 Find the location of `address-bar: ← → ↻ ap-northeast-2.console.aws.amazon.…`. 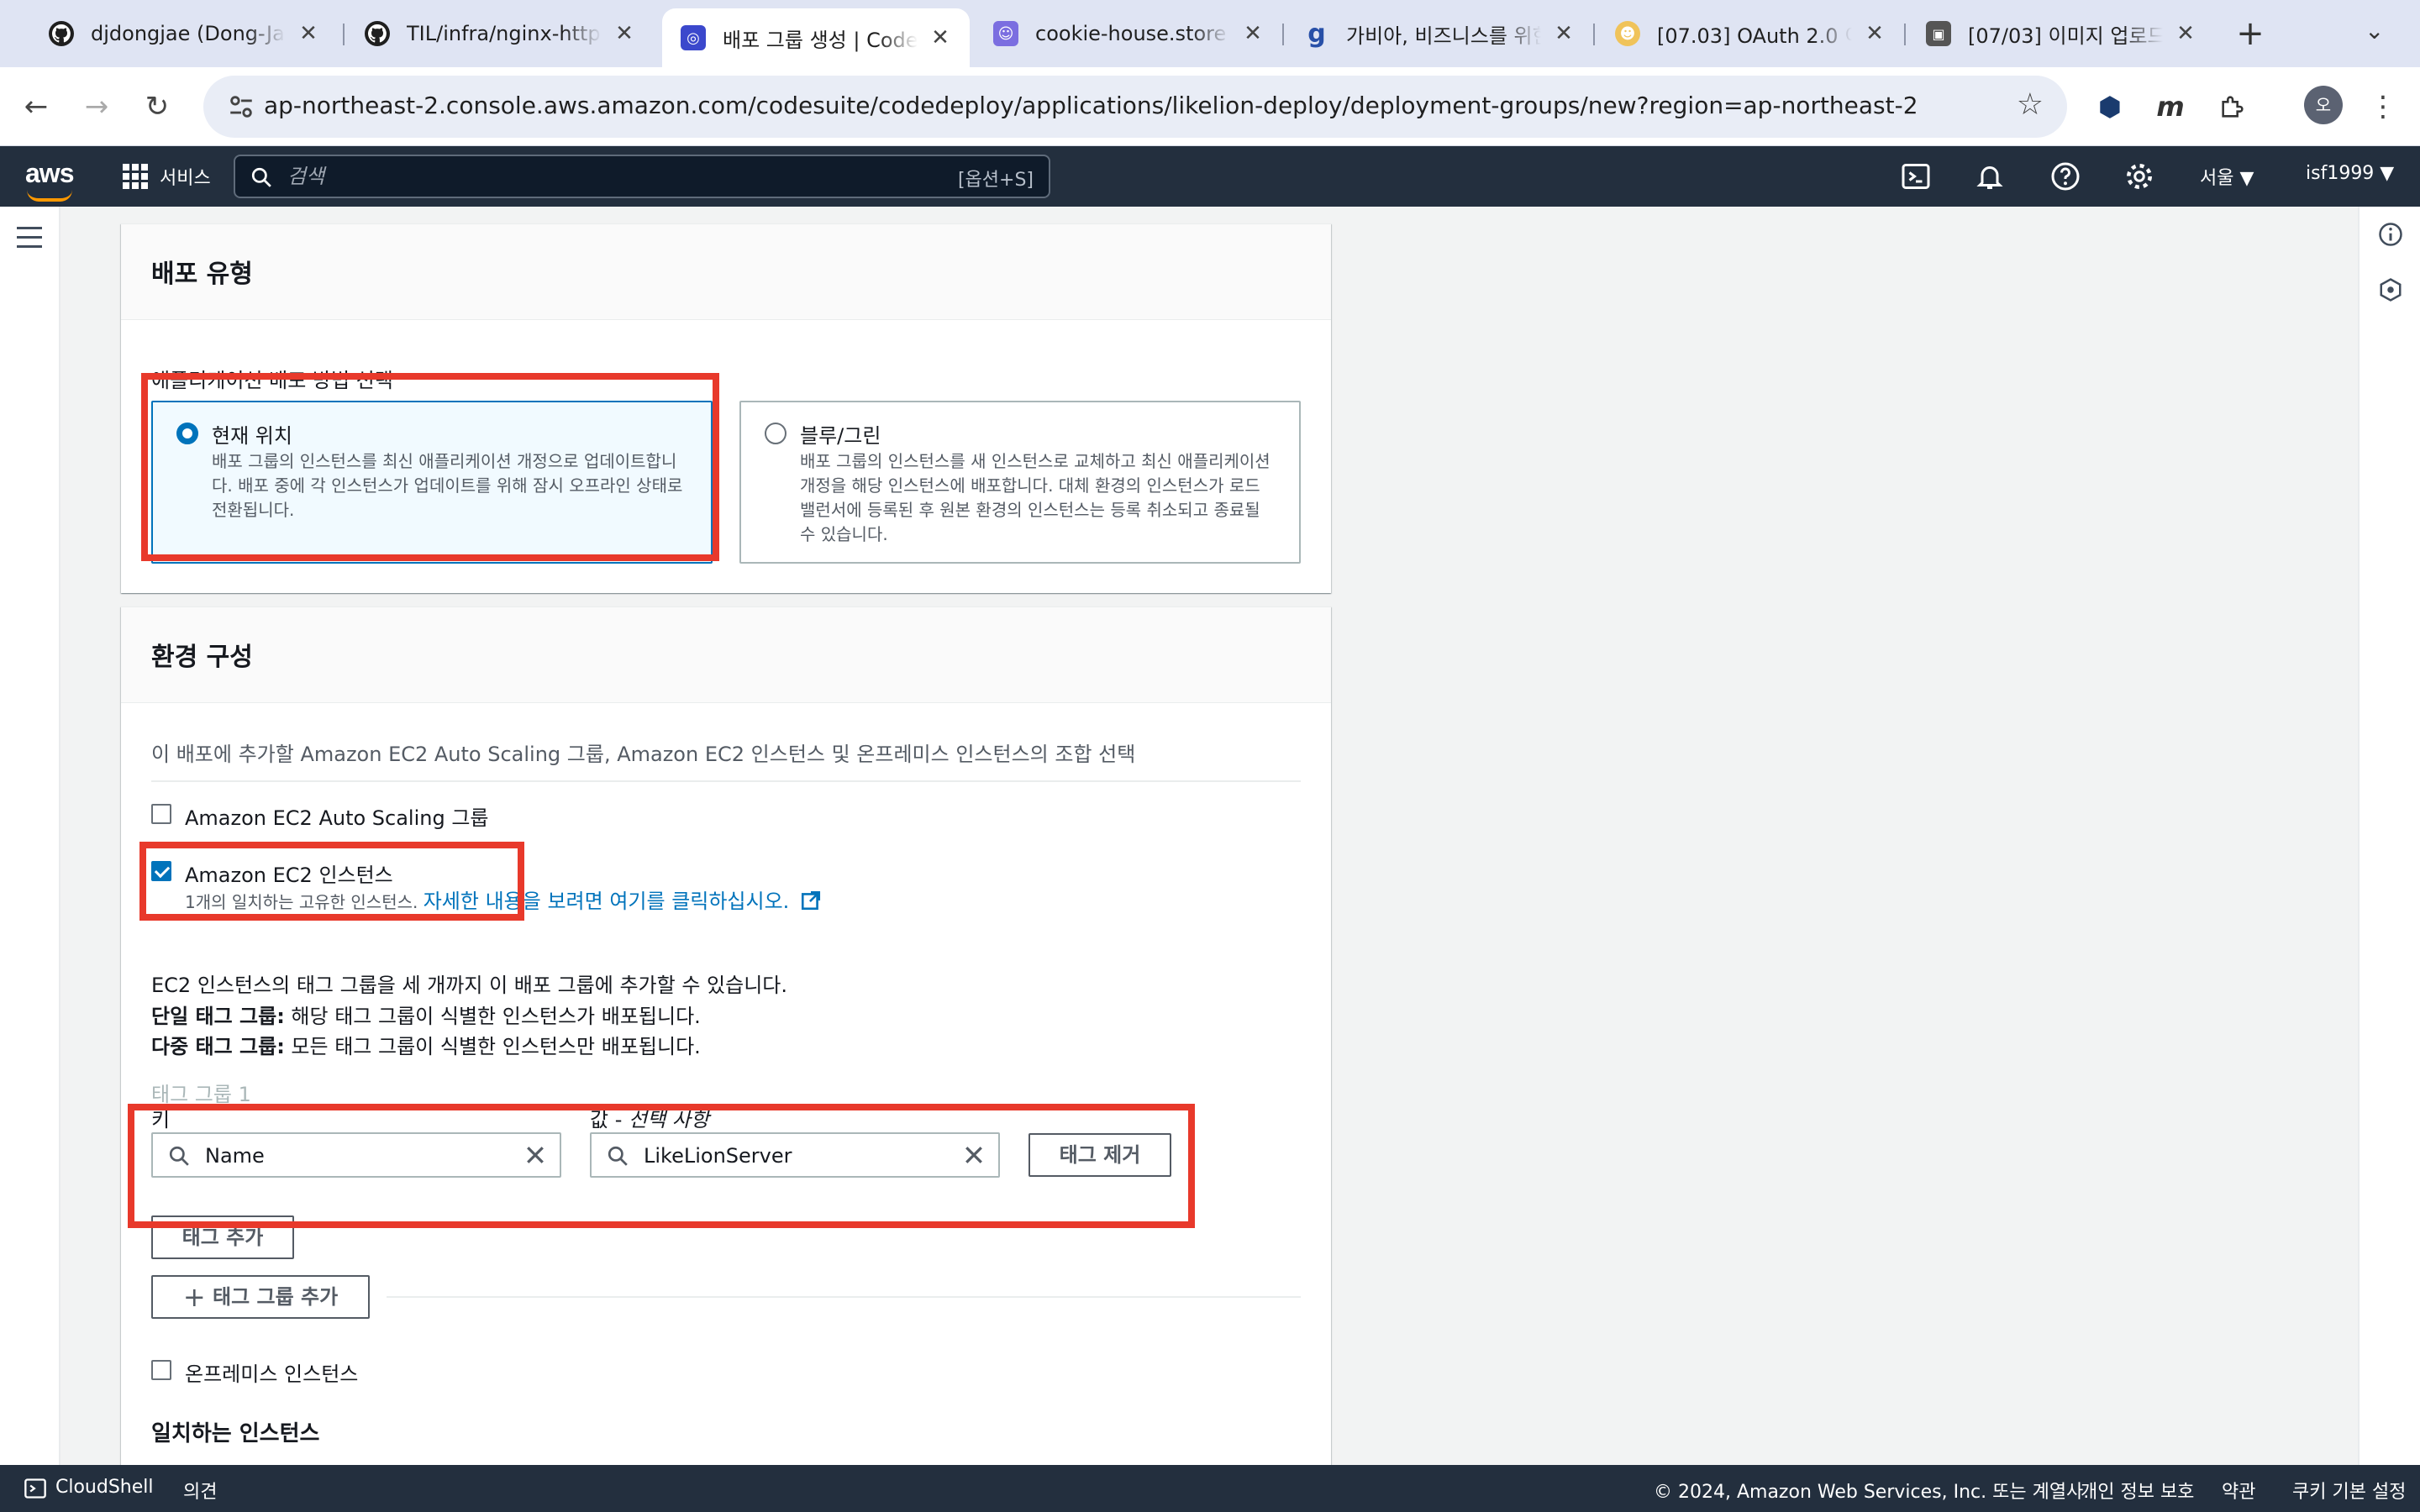

address-bar: ← → ↻ ap-northeast-2.console.aws.amazon.… is located at coordinates (1210, 106).